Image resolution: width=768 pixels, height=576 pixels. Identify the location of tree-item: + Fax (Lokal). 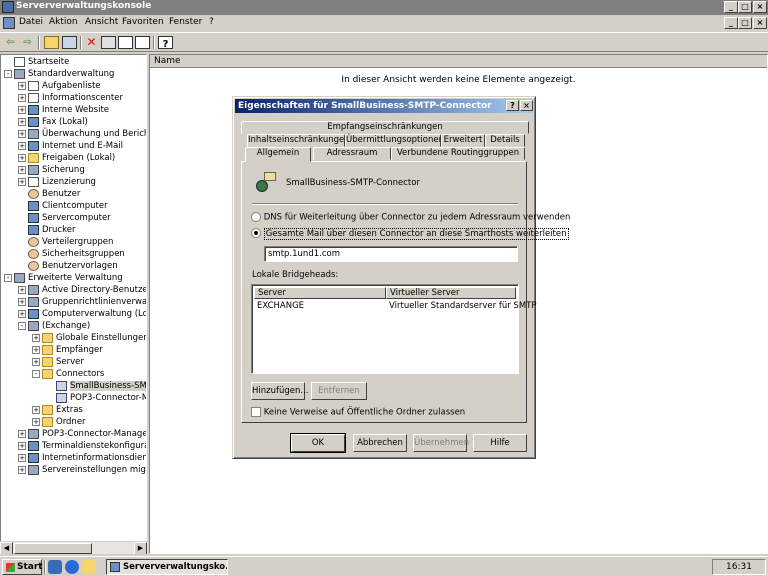
(53, 122).